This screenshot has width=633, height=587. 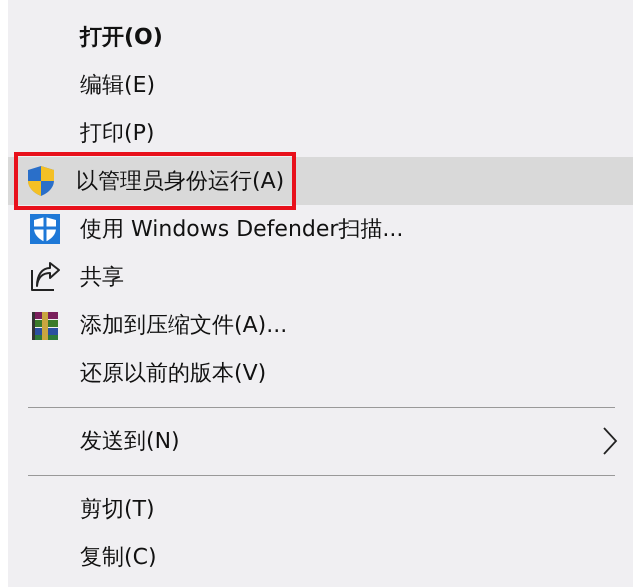 I want to click on menu-item-label: 打印(P), so click(x=117, y=134).